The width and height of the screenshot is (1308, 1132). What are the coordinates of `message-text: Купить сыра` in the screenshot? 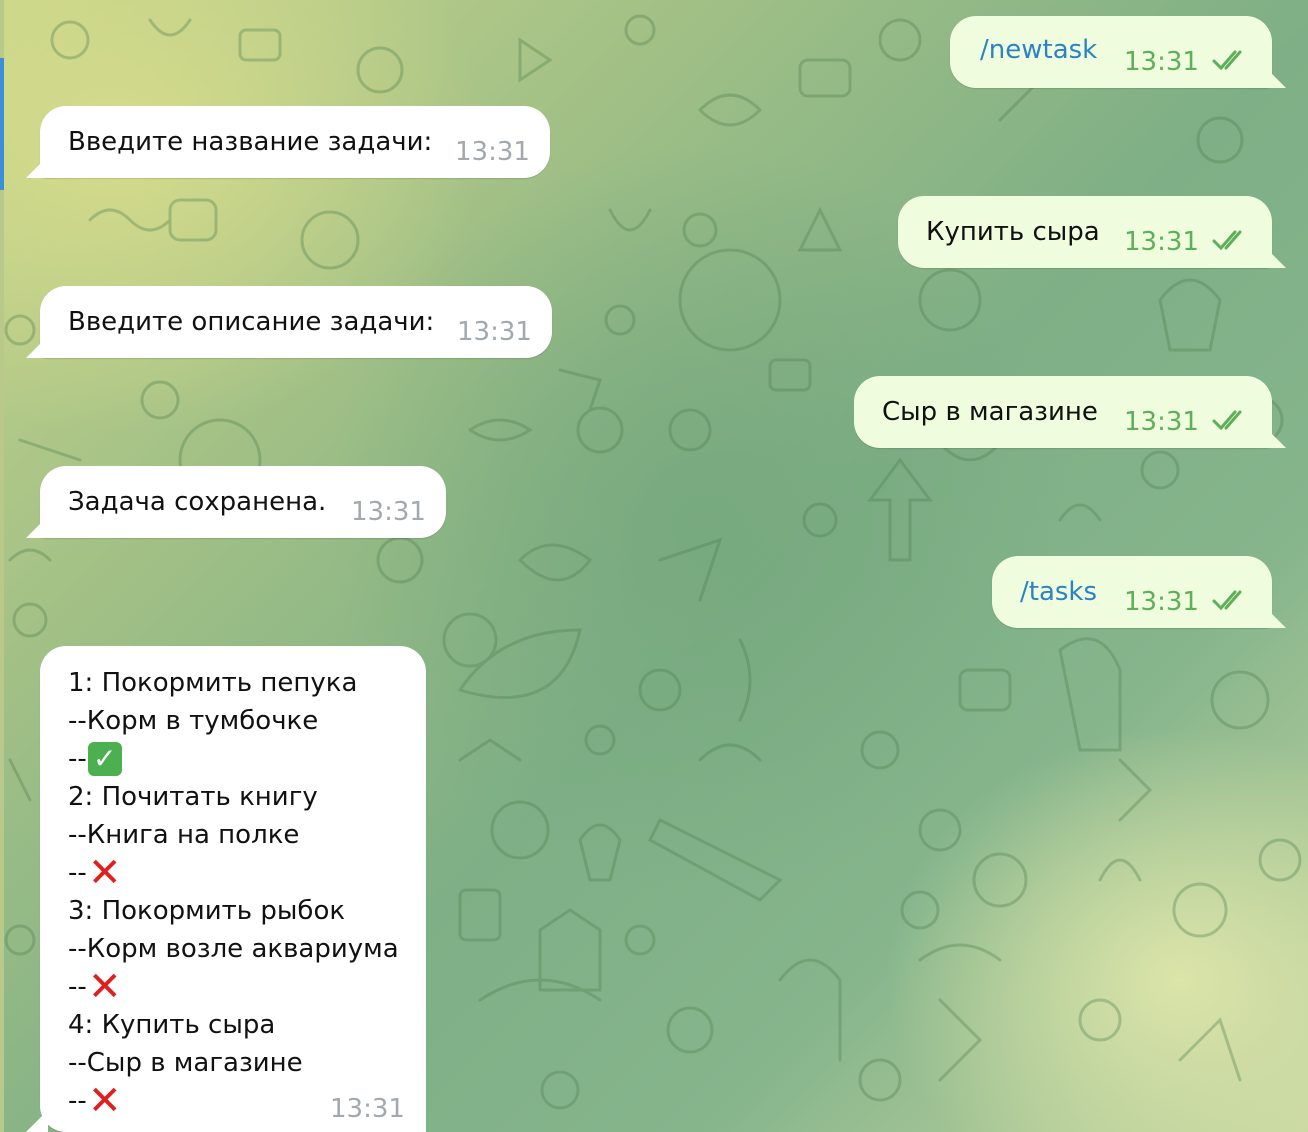 It's located at (1013, 232).